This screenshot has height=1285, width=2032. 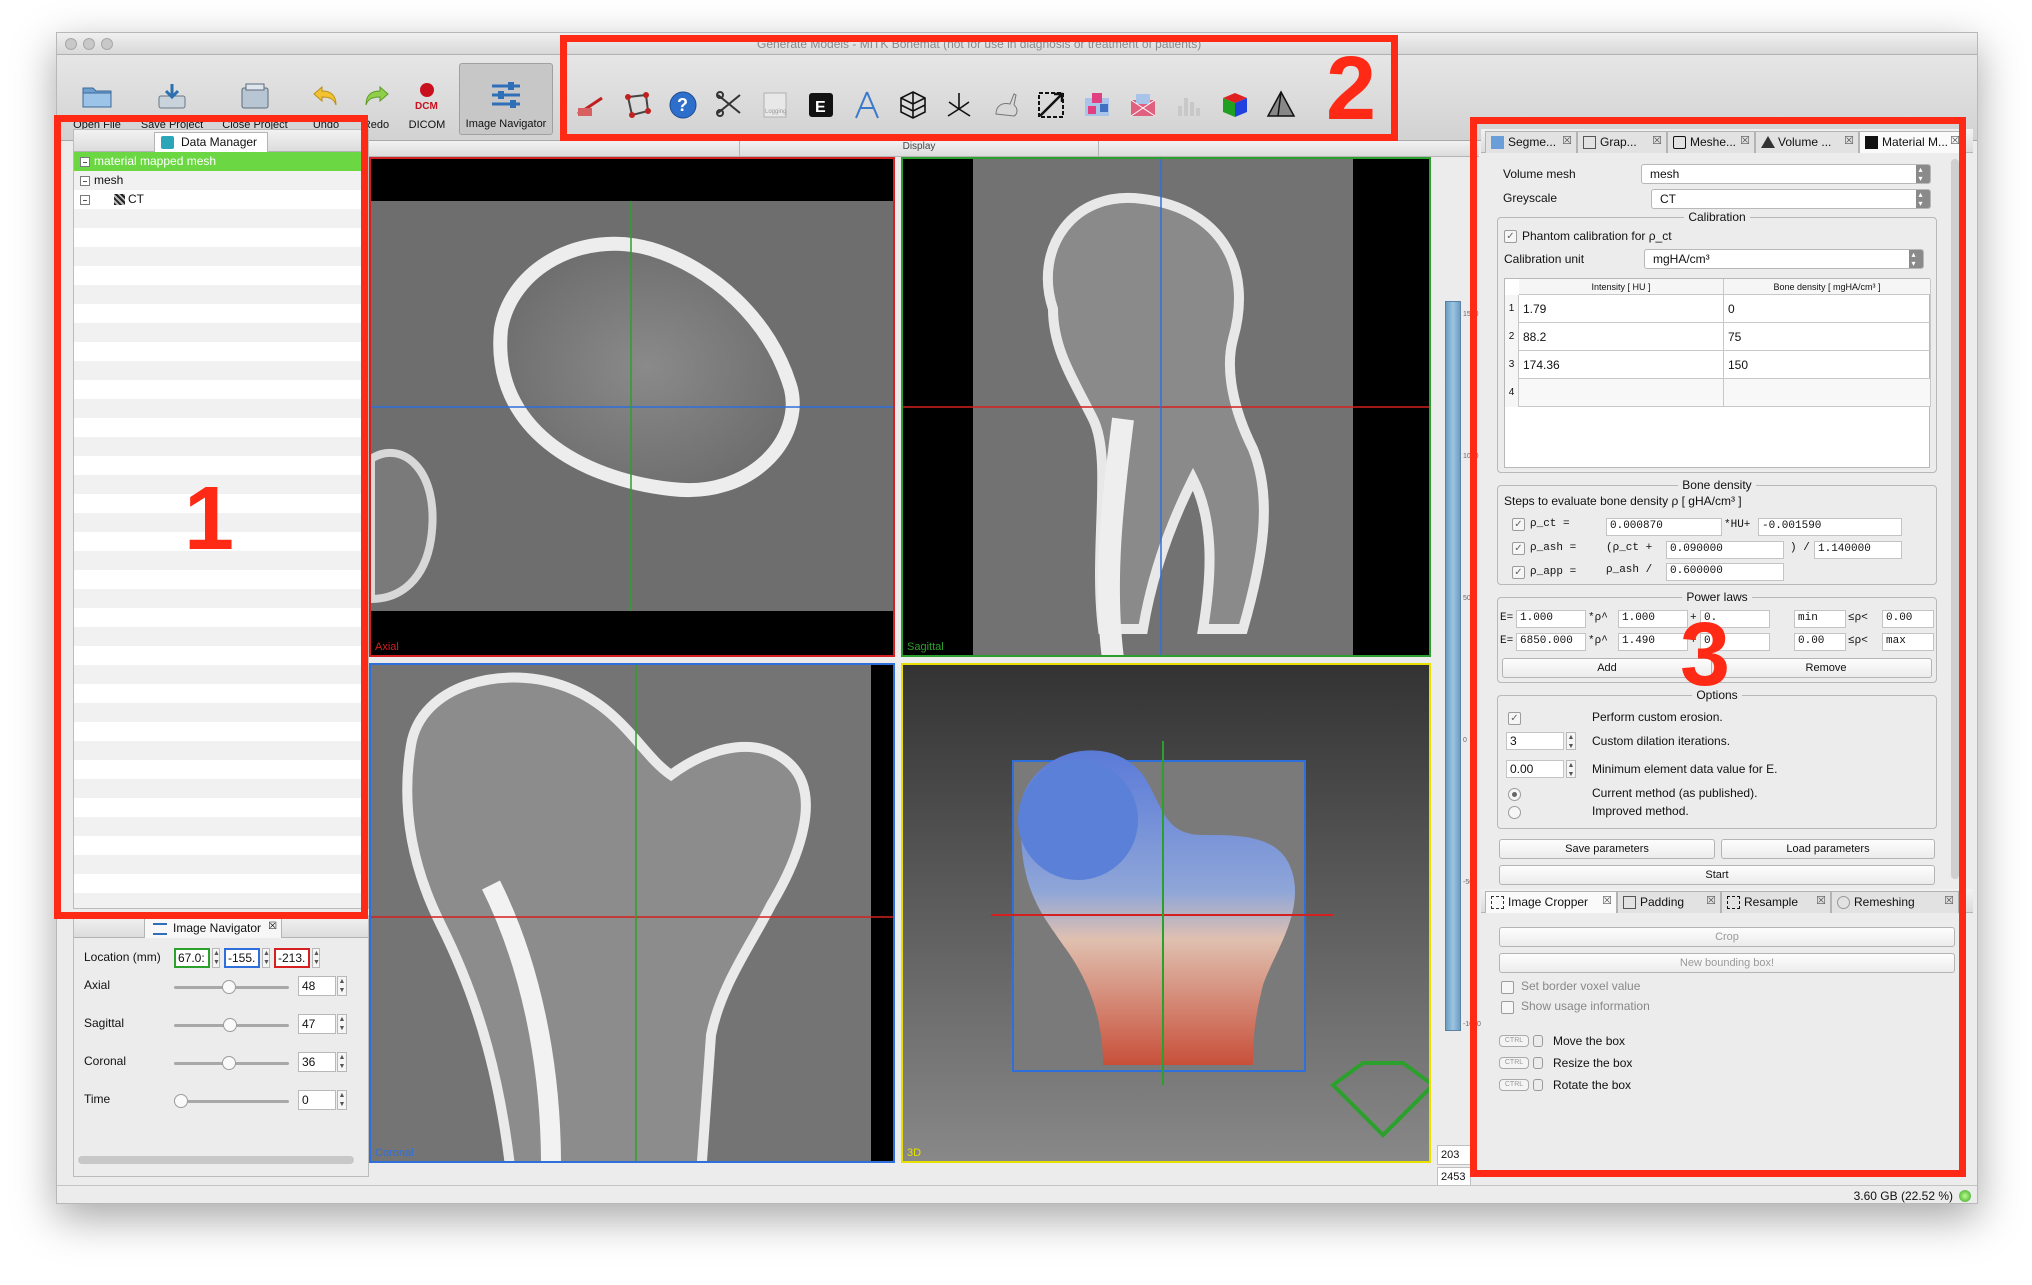 I want to click on coronal-image, so click(x=632, y=913).